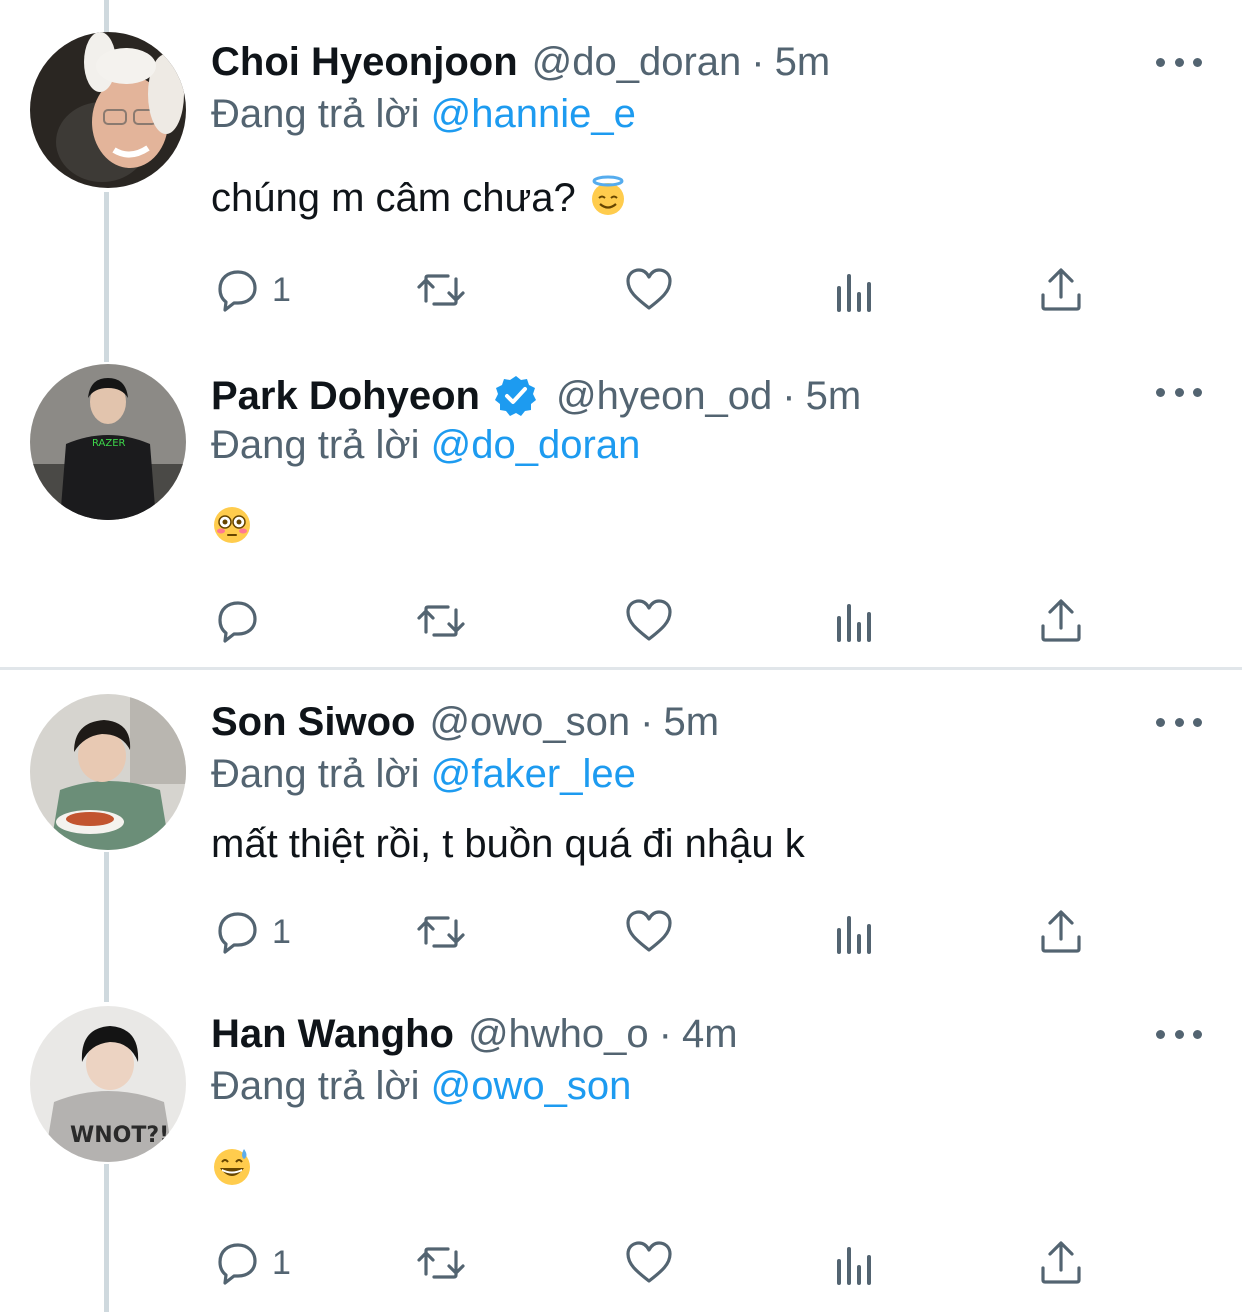 This screenshot has height=1312, width=1242. I want to click on avatar-photo: WNOT?!, so click(108, 1084).